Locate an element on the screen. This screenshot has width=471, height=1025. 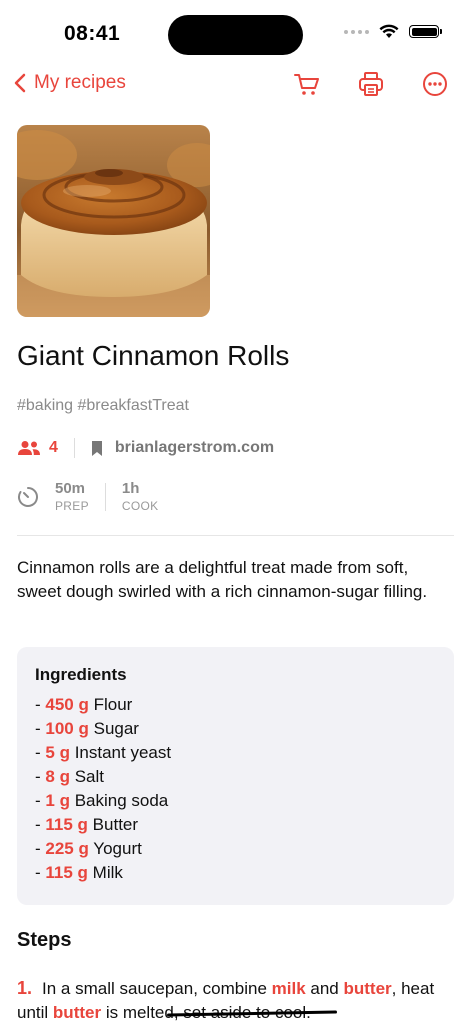
servings: 4 is located at coordinates (37, 448).